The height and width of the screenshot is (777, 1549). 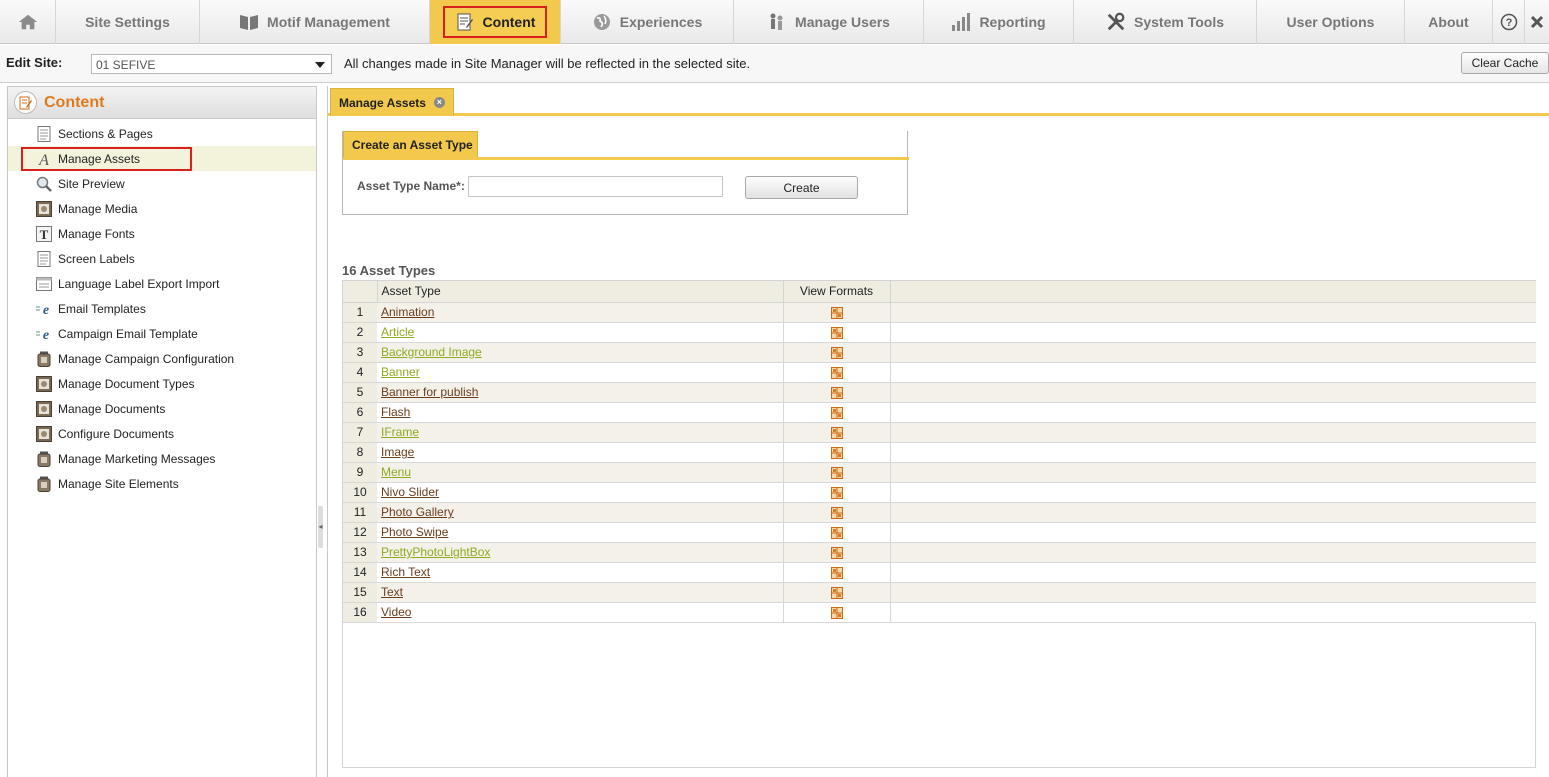 What do you see at coordinates (162, 408) in the screenshot?
I see `sidebar-item-manage-documents: Manage Documents` at bounding box center [162, 408].